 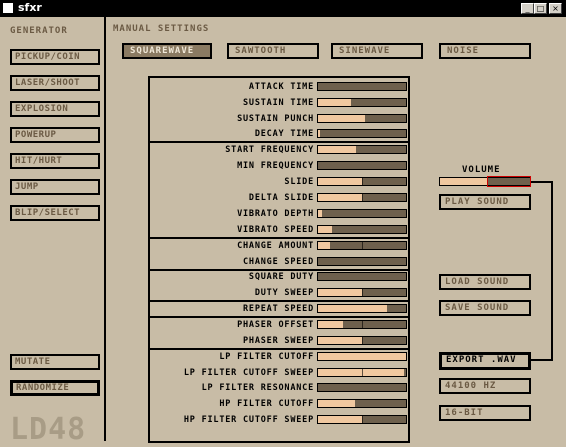 What do you see at coordinates (55, 388) in the screenshot?
I see `randomize-button: RANDOMIZE` at bounding box center [55, 388].